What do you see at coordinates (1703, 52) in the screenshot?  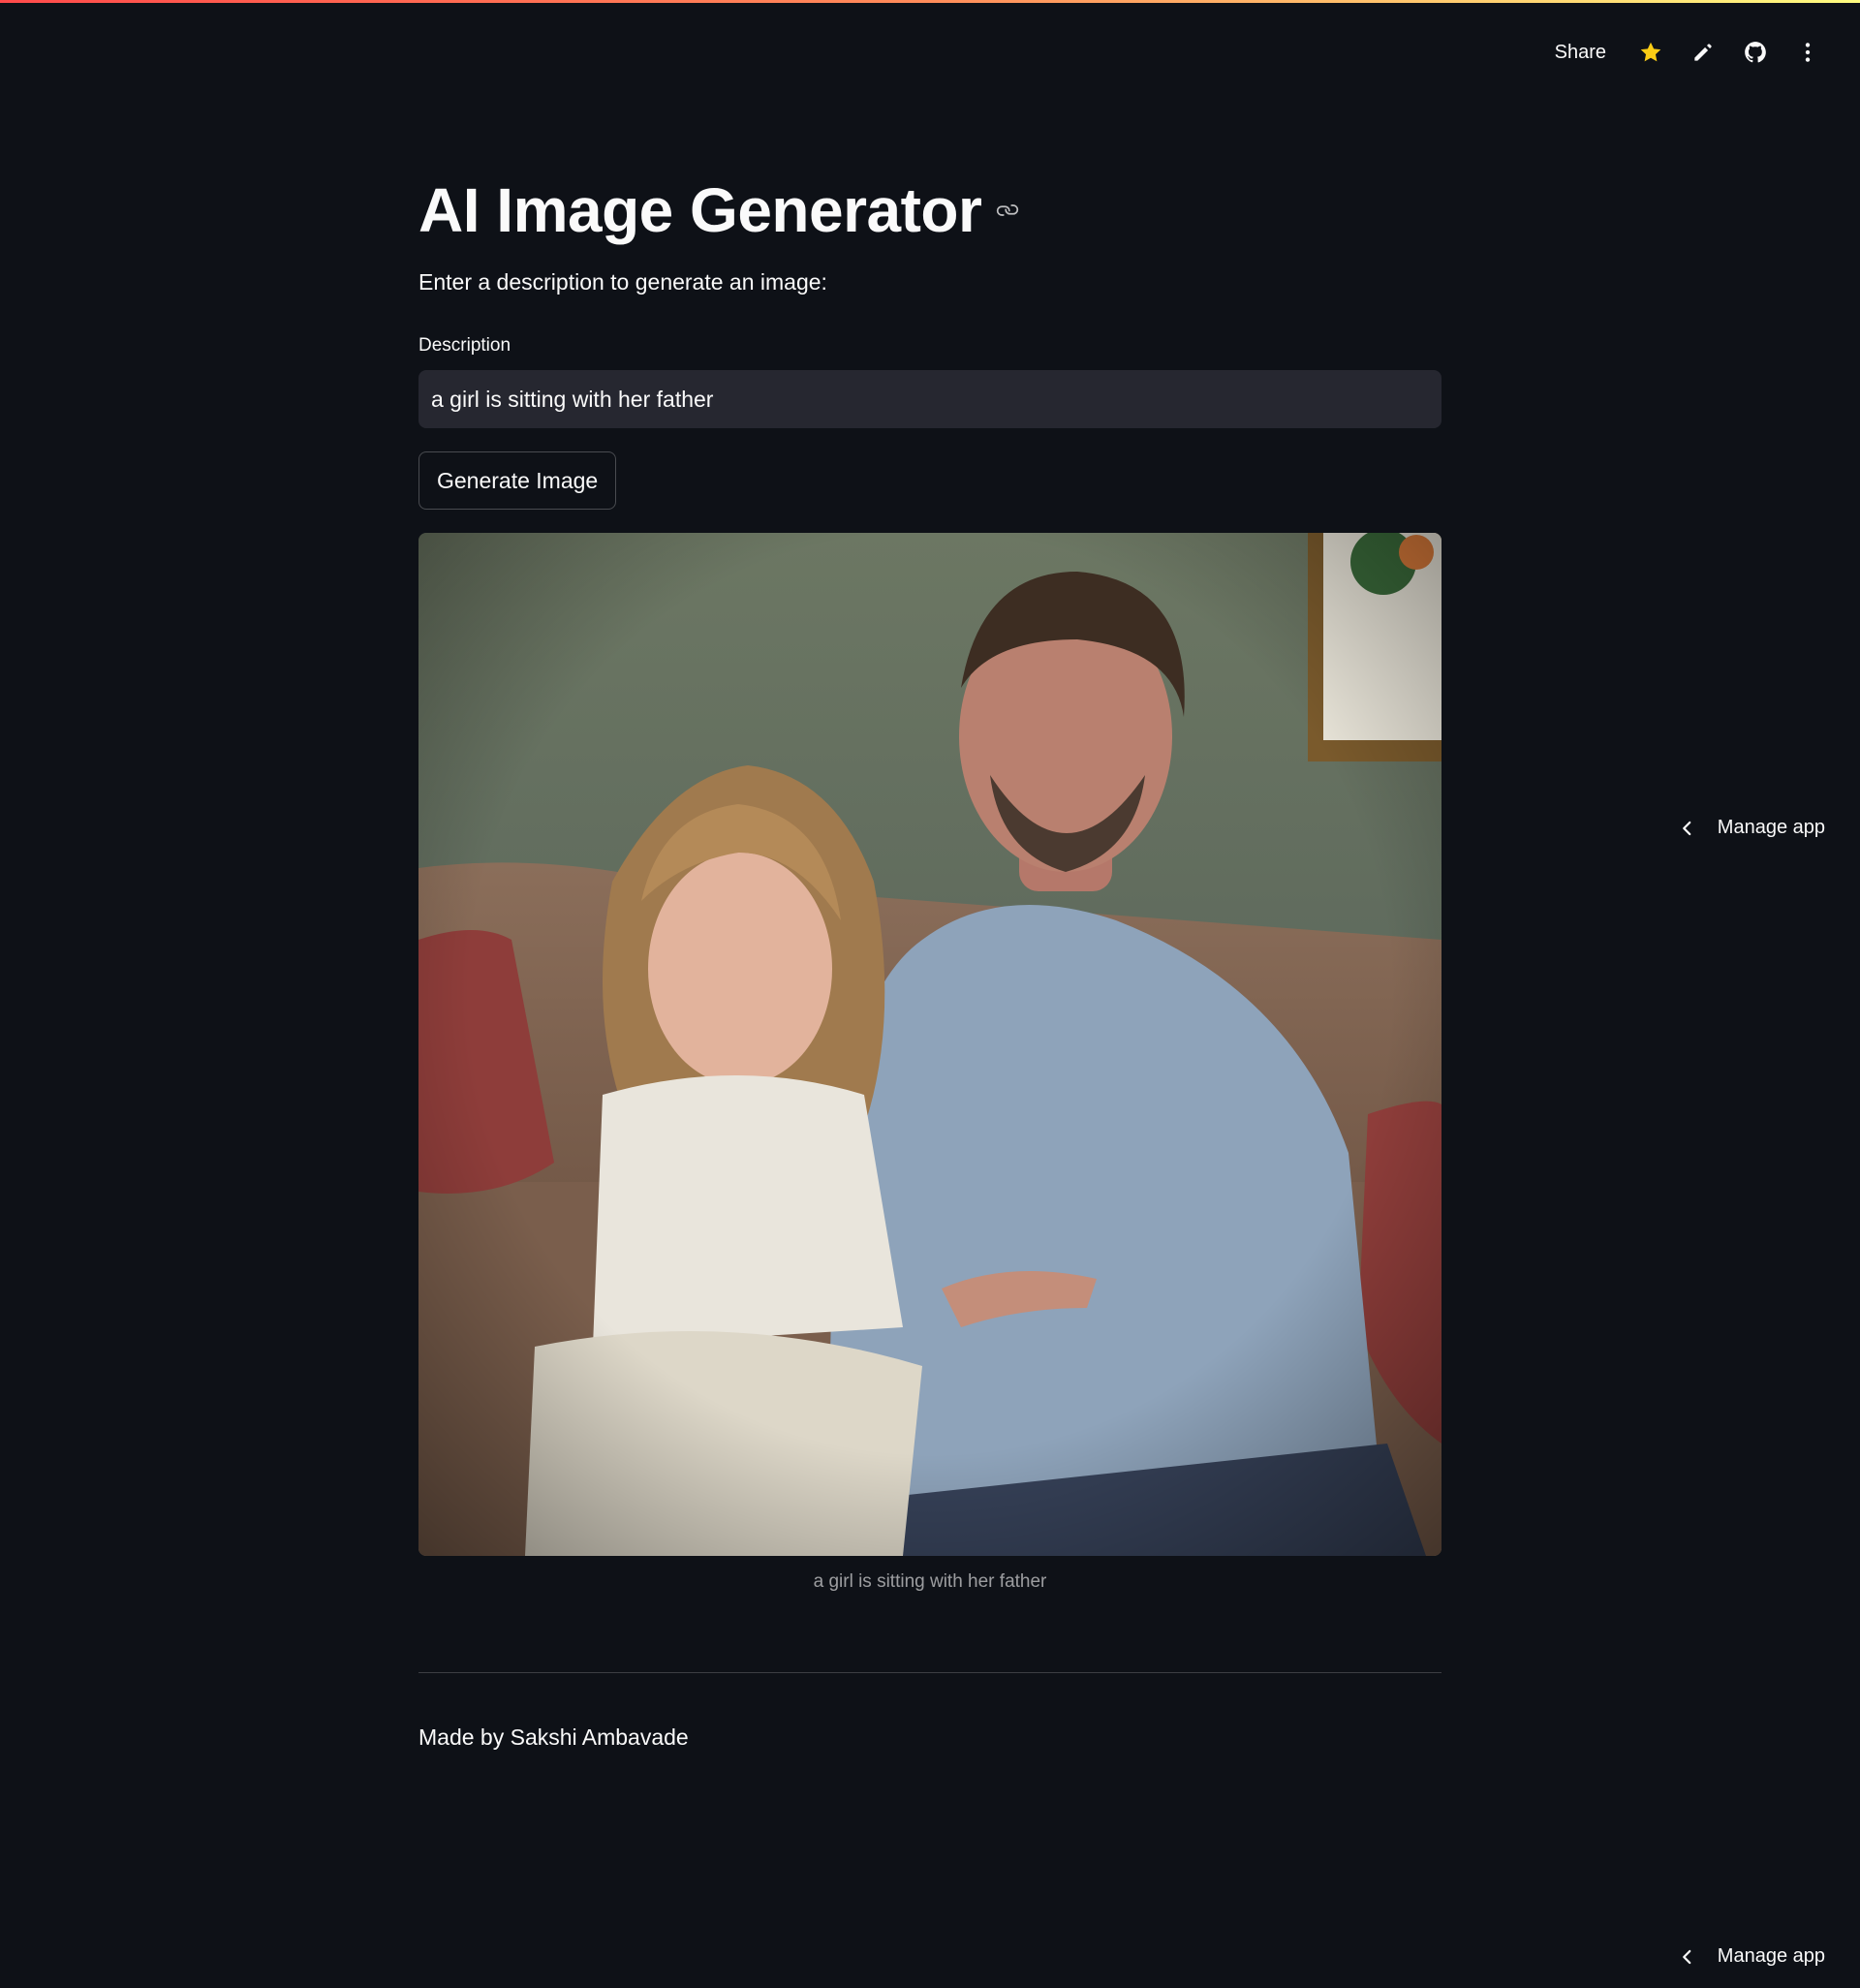 I see `pencil-icon` at bounding box center [1703, 52].